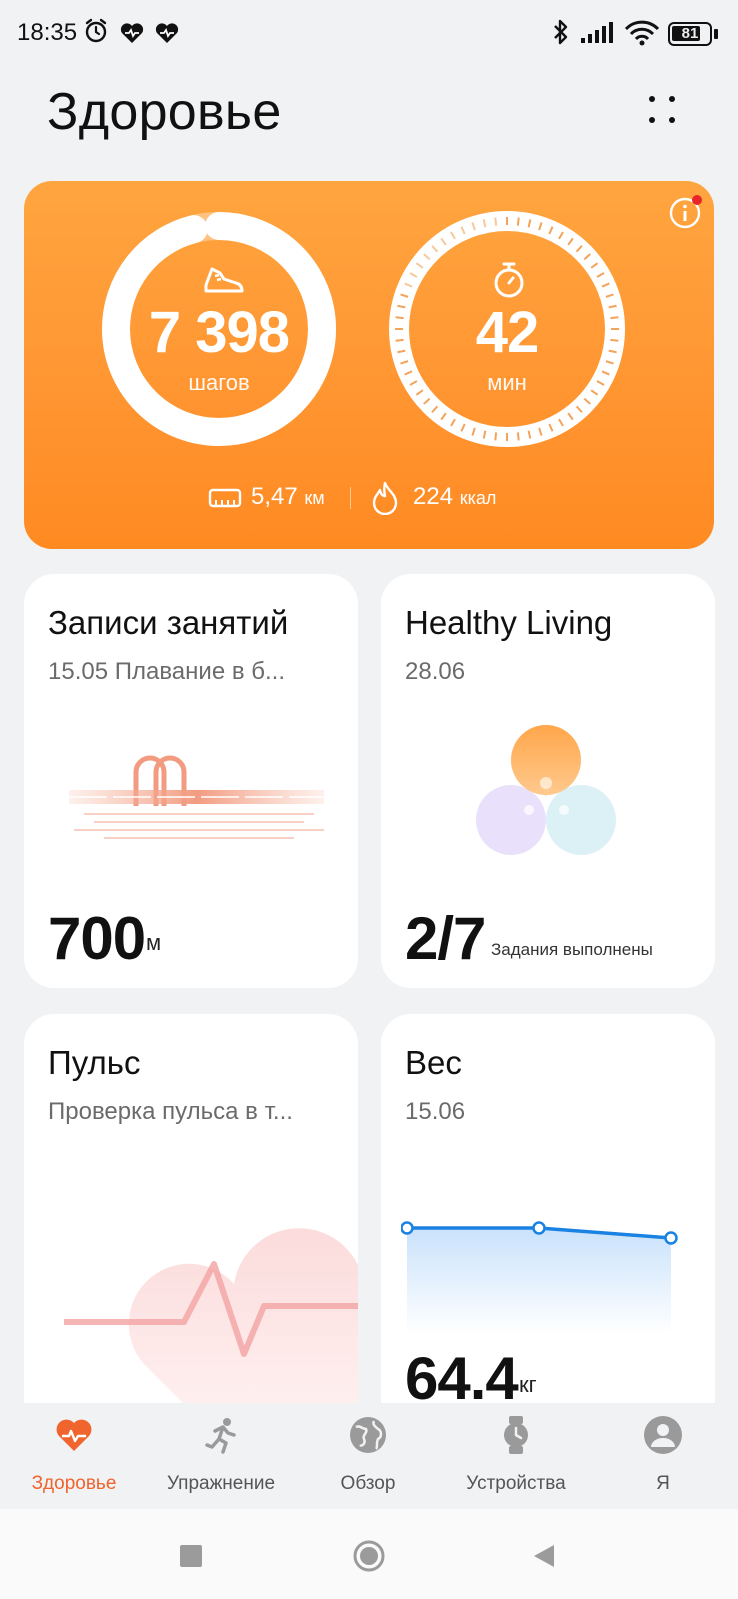 This screenshot has height=1599, width=738. What do you see at coordinates (507, 382) in the screenshot?
I see `minutes-unit: мин` at bounding box center [507, 382].